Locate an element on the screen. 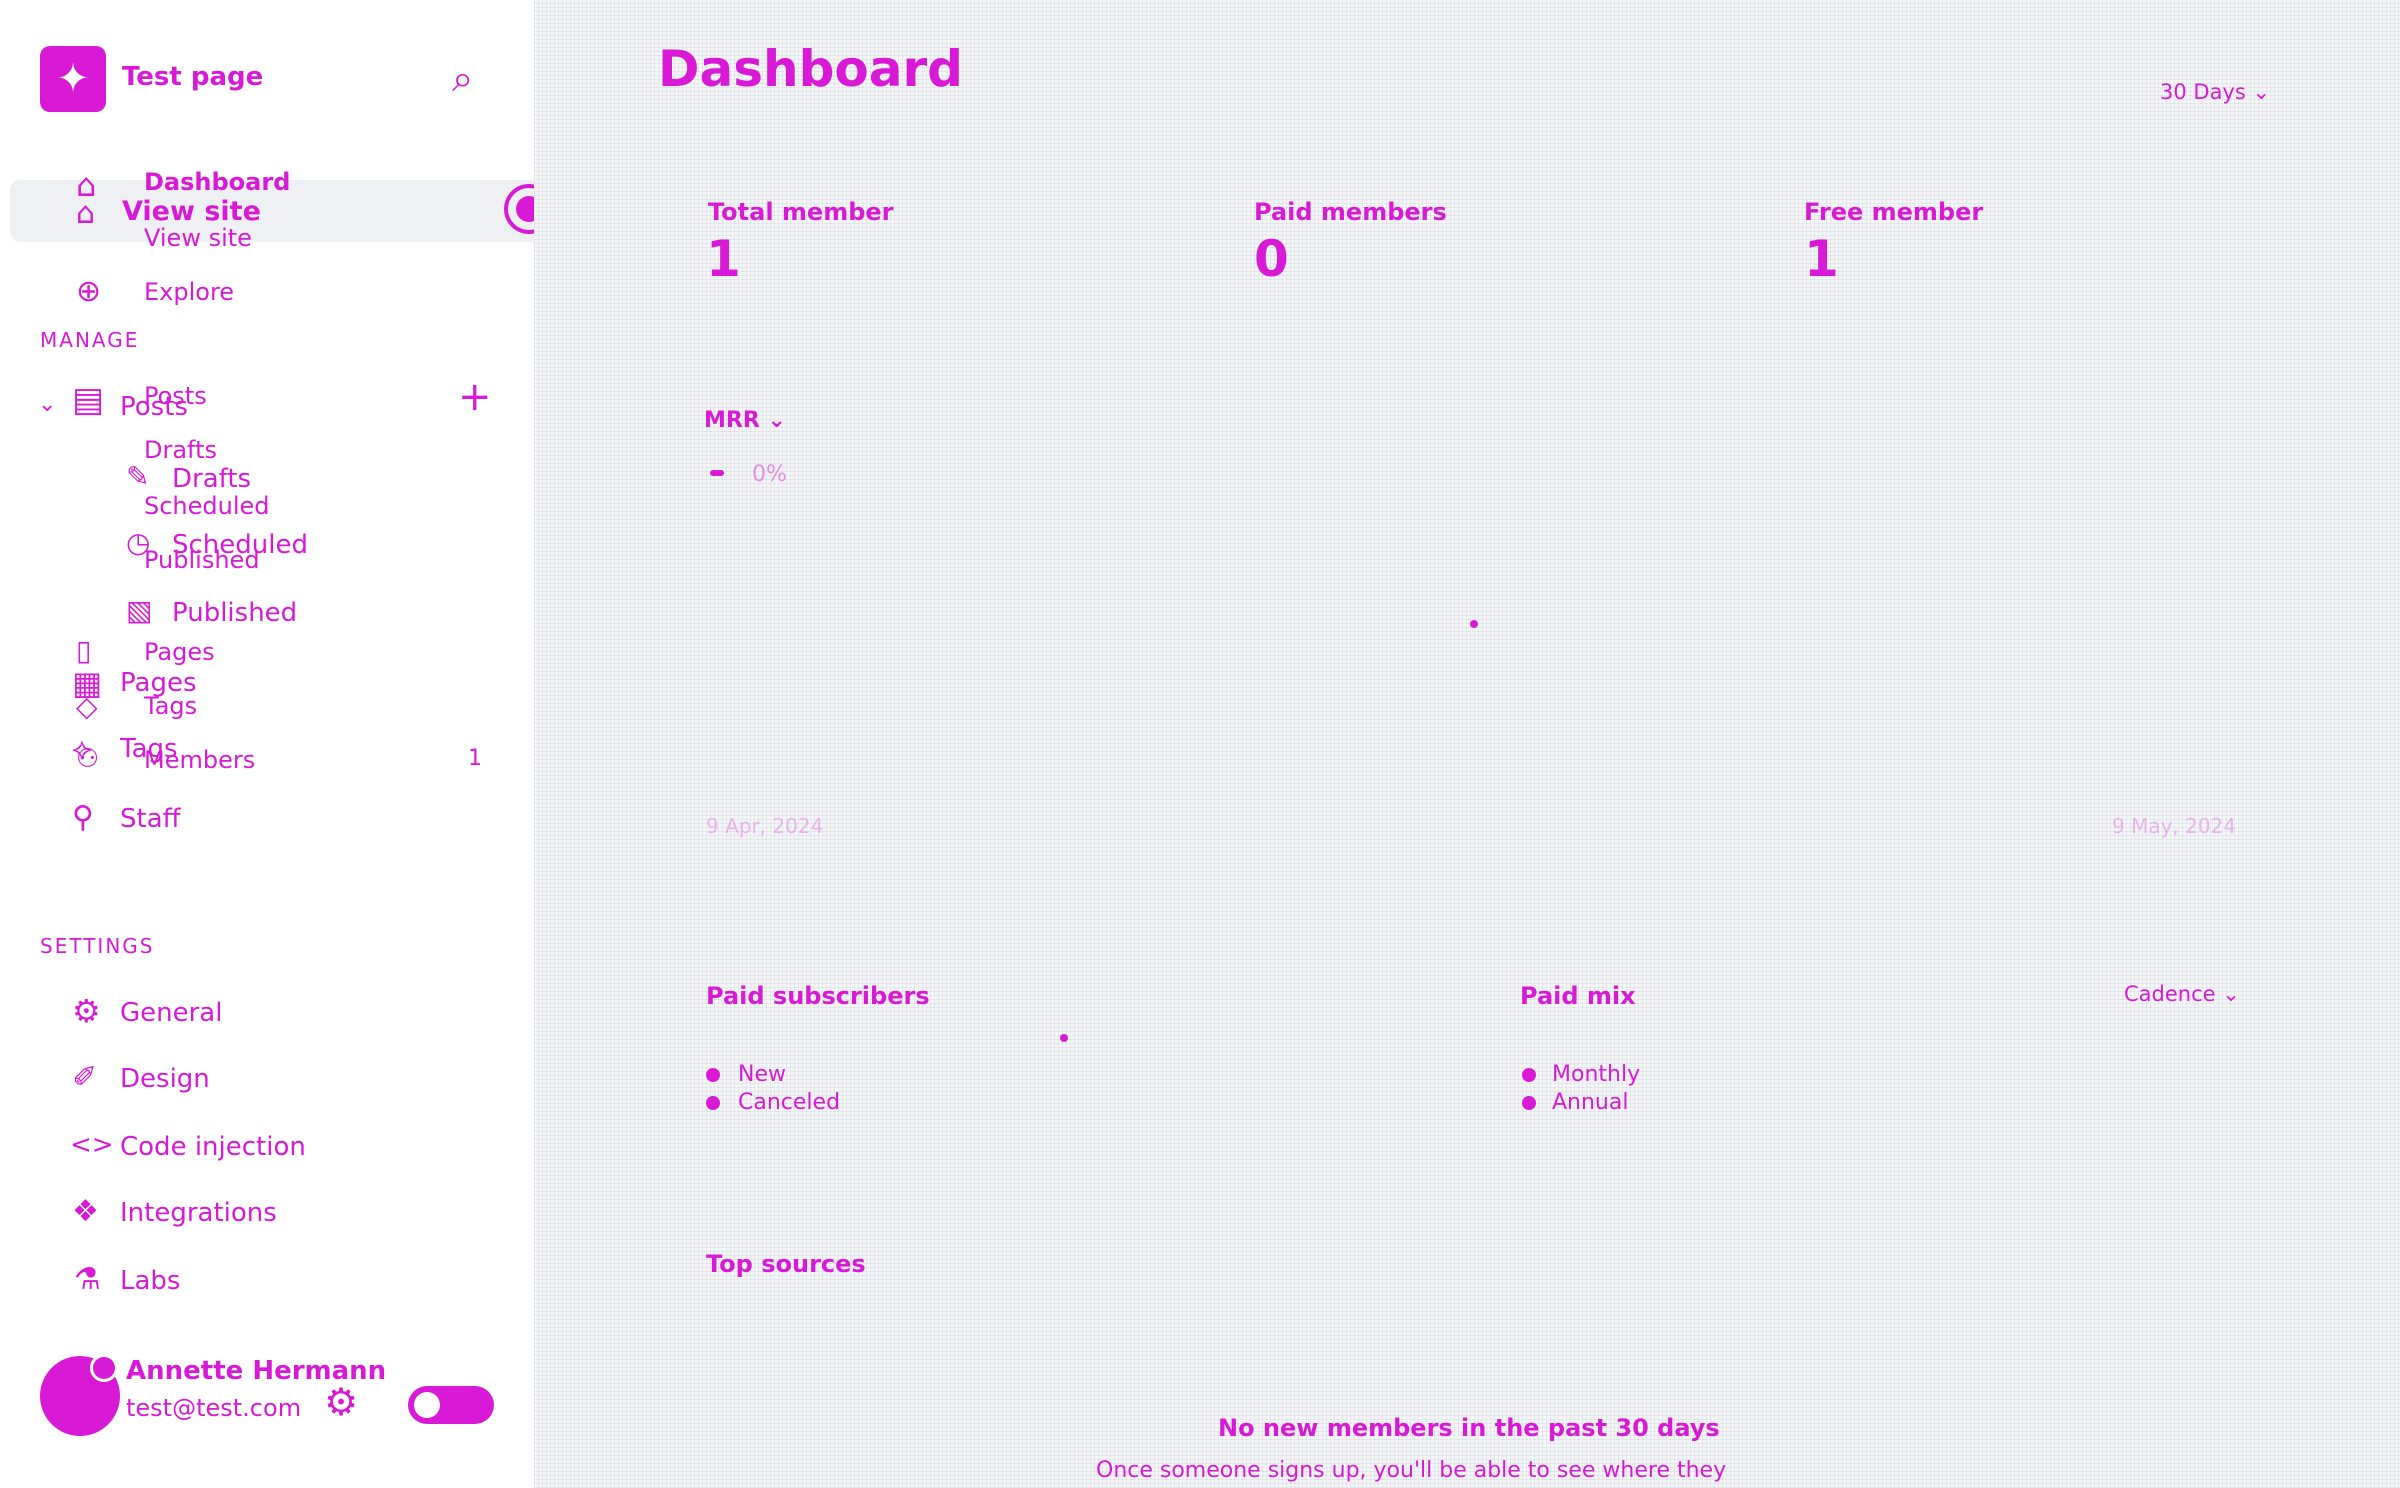 This screenshot has width=2400, height=1488. user-email: test@test.com is located at coordinates (214, 1408).